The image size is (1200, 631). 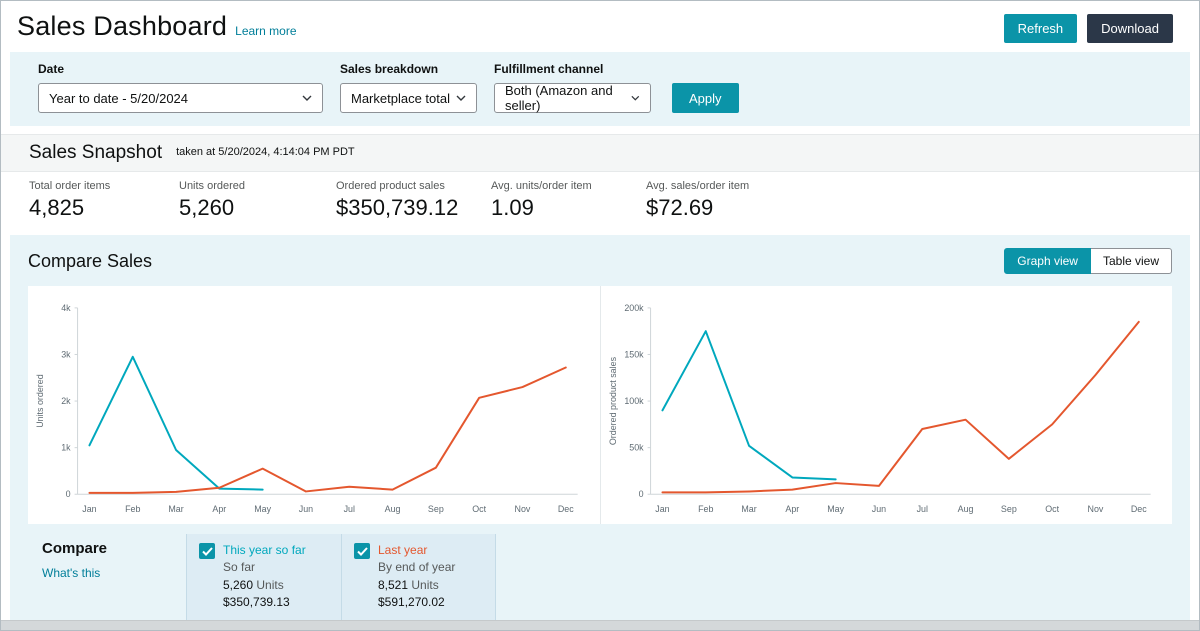 I want to click on stat-ordered-product-sales: Ordered product sales $350,739.12, so click(x=413, y=200).